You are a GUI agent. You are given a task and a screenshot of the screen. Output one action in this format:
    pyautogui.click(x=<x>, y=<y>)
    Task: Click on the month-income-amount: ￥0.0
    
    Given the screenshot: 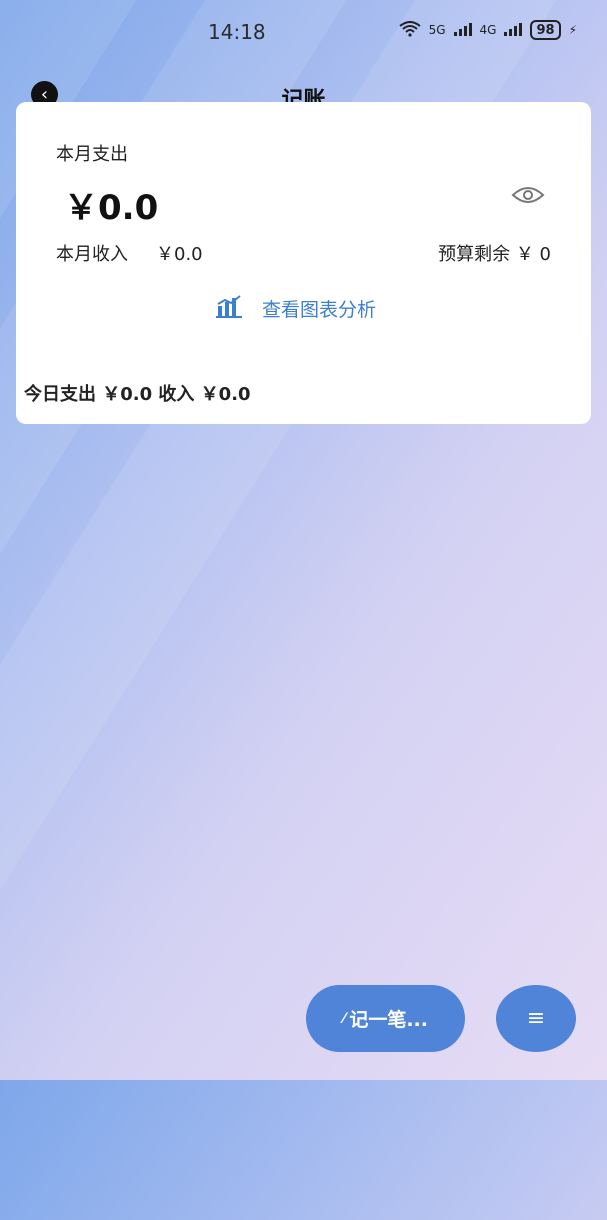 What is the action you would take?
    pyautogui.click(x=179, y=254)
    